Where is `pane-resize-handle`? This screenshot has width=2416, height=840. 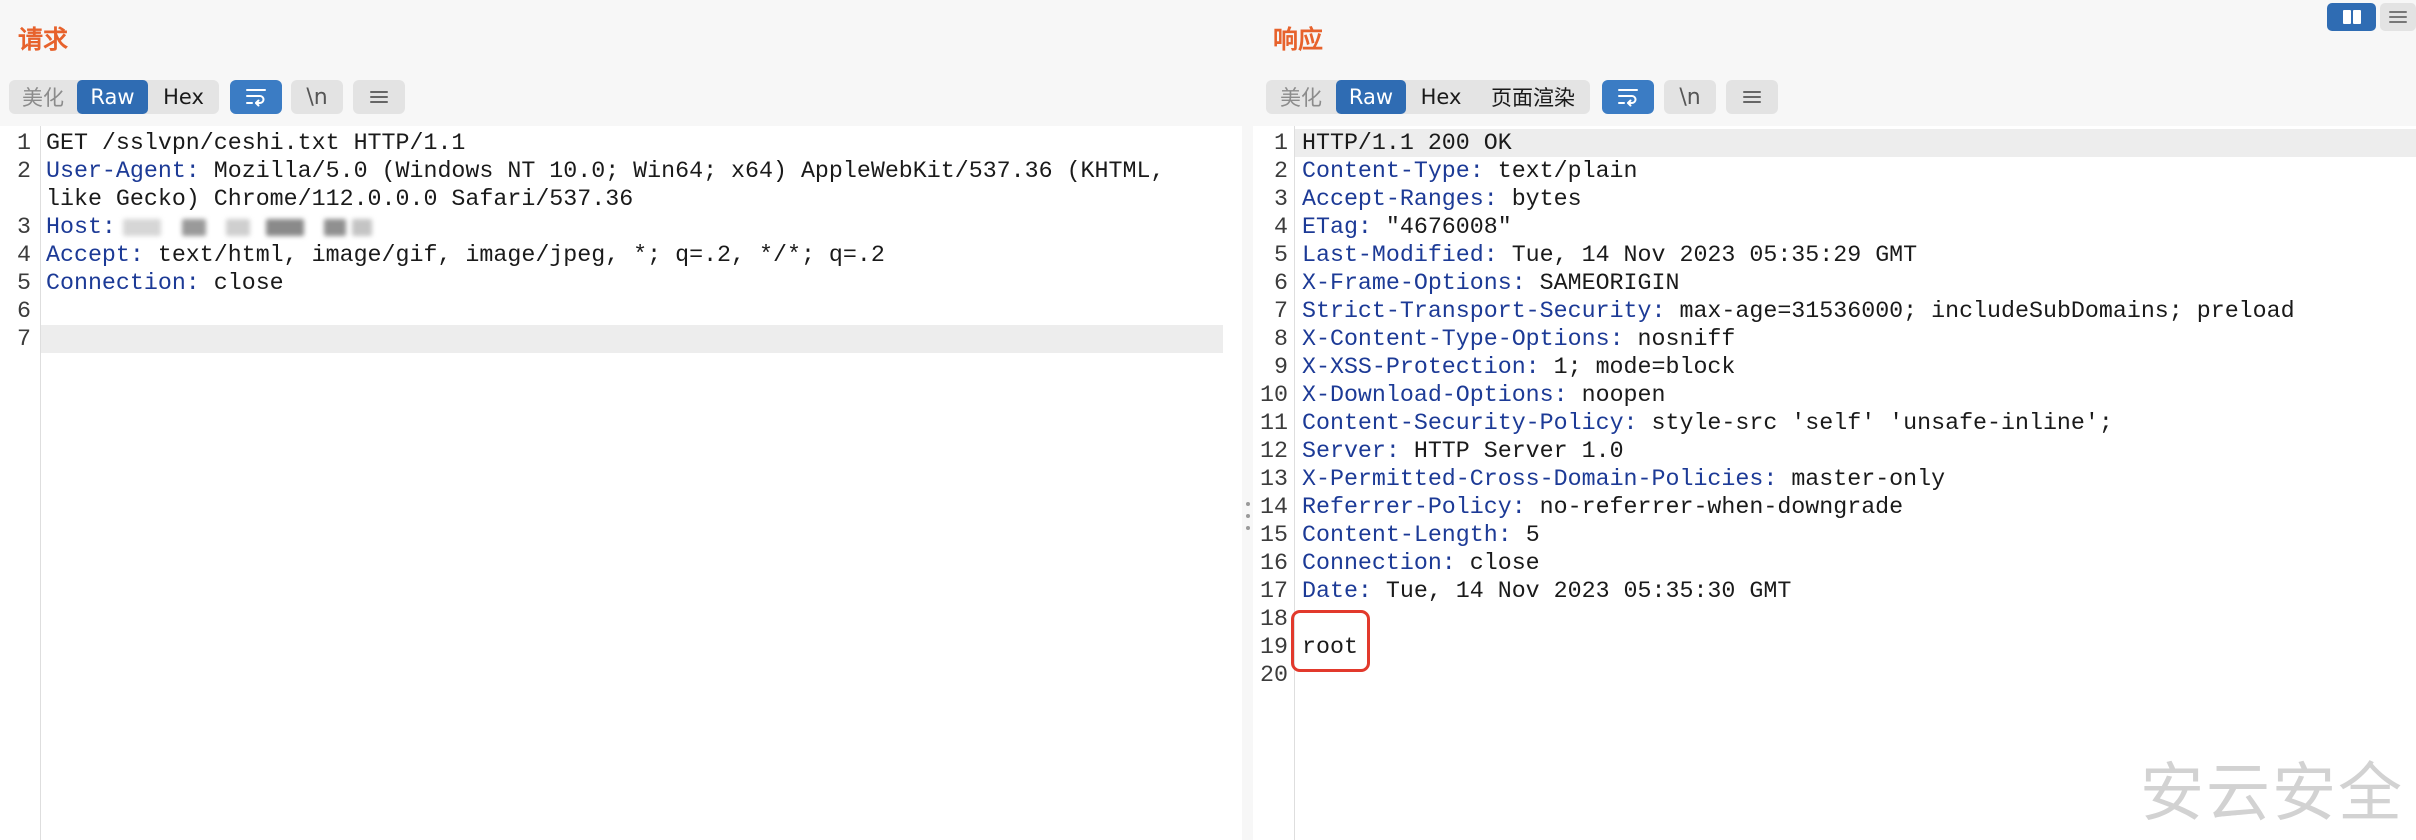
pane-resize-handle is located at coordinates (1247, 420).